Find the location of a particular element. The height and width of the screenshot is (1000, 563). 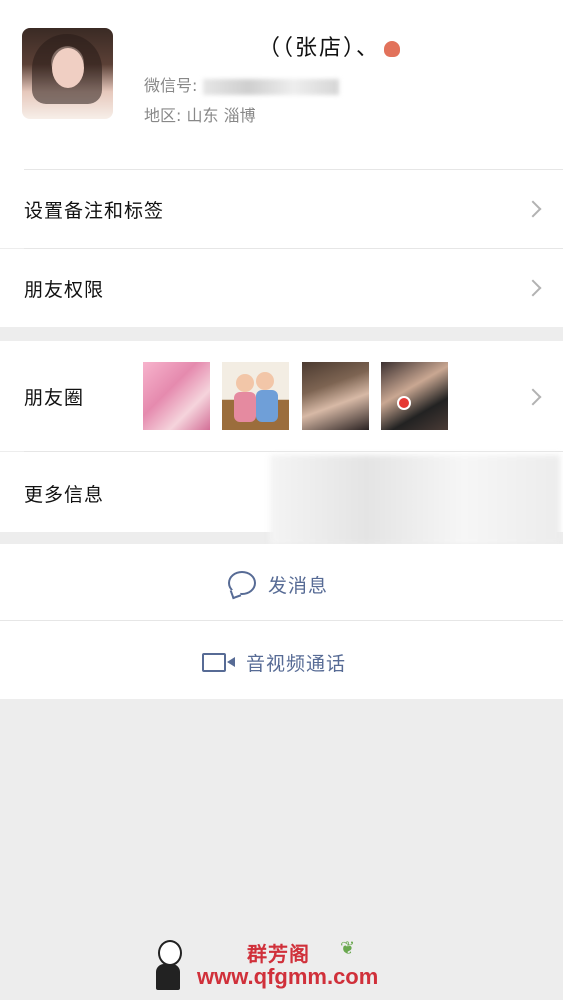

send-message-label: 发消息 is located at coordinates (298, 586).